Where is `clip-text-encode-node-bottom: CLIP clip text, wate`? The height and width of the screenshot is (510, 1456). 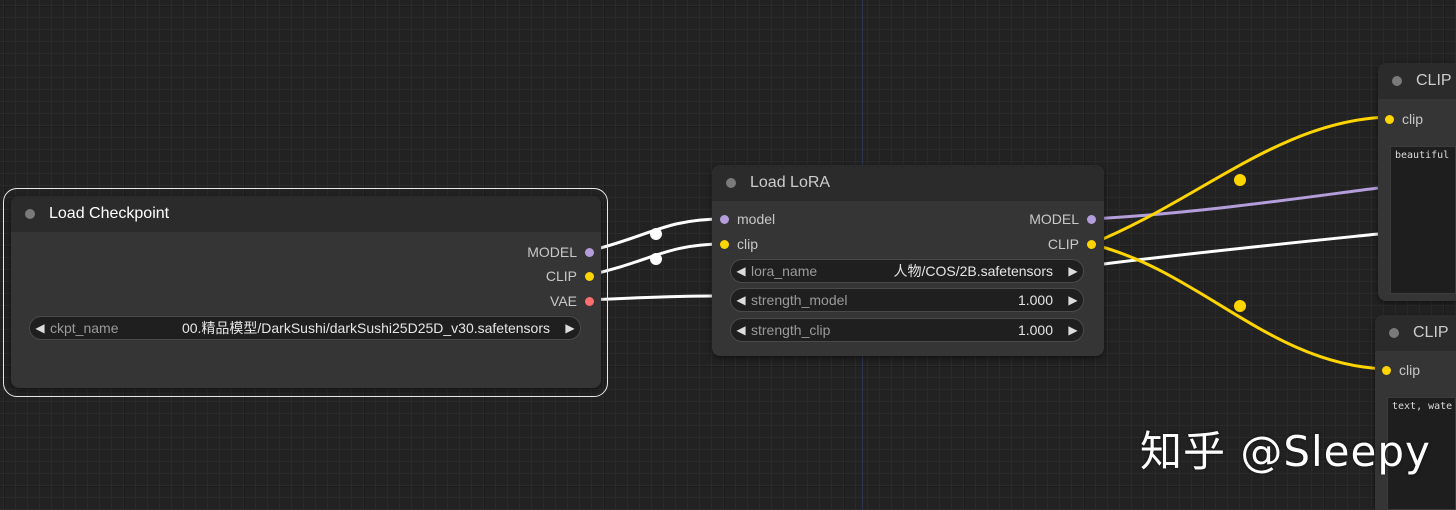 clip-text-encode-node-bottom: CLIP clip text, wate is located at coordinates (1415, 412).